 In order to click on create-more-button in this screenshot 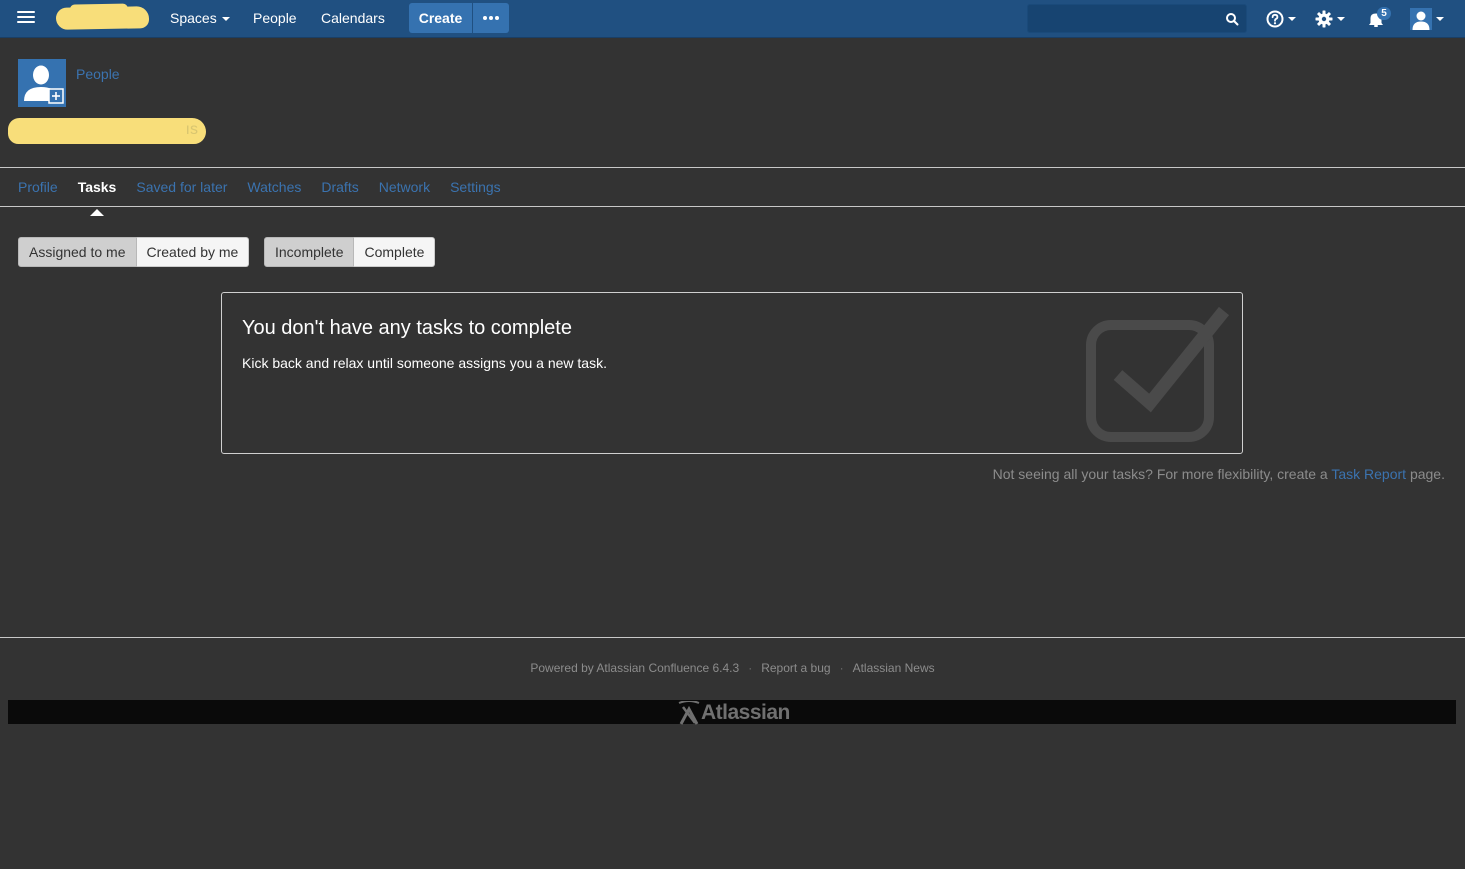, I will do `click(491, 18)`.